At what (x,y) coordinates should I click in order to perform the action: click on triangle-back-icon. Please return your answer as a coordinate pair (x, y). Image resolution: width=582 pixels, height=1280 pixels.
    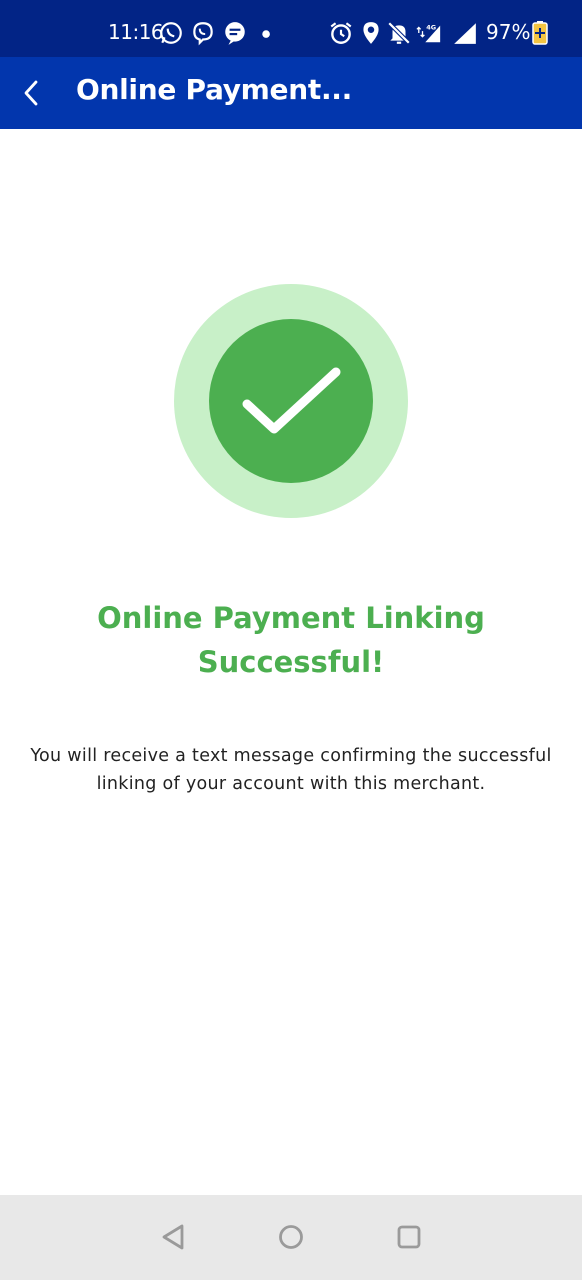
    Looking at the image, I should click on (173, 1237).